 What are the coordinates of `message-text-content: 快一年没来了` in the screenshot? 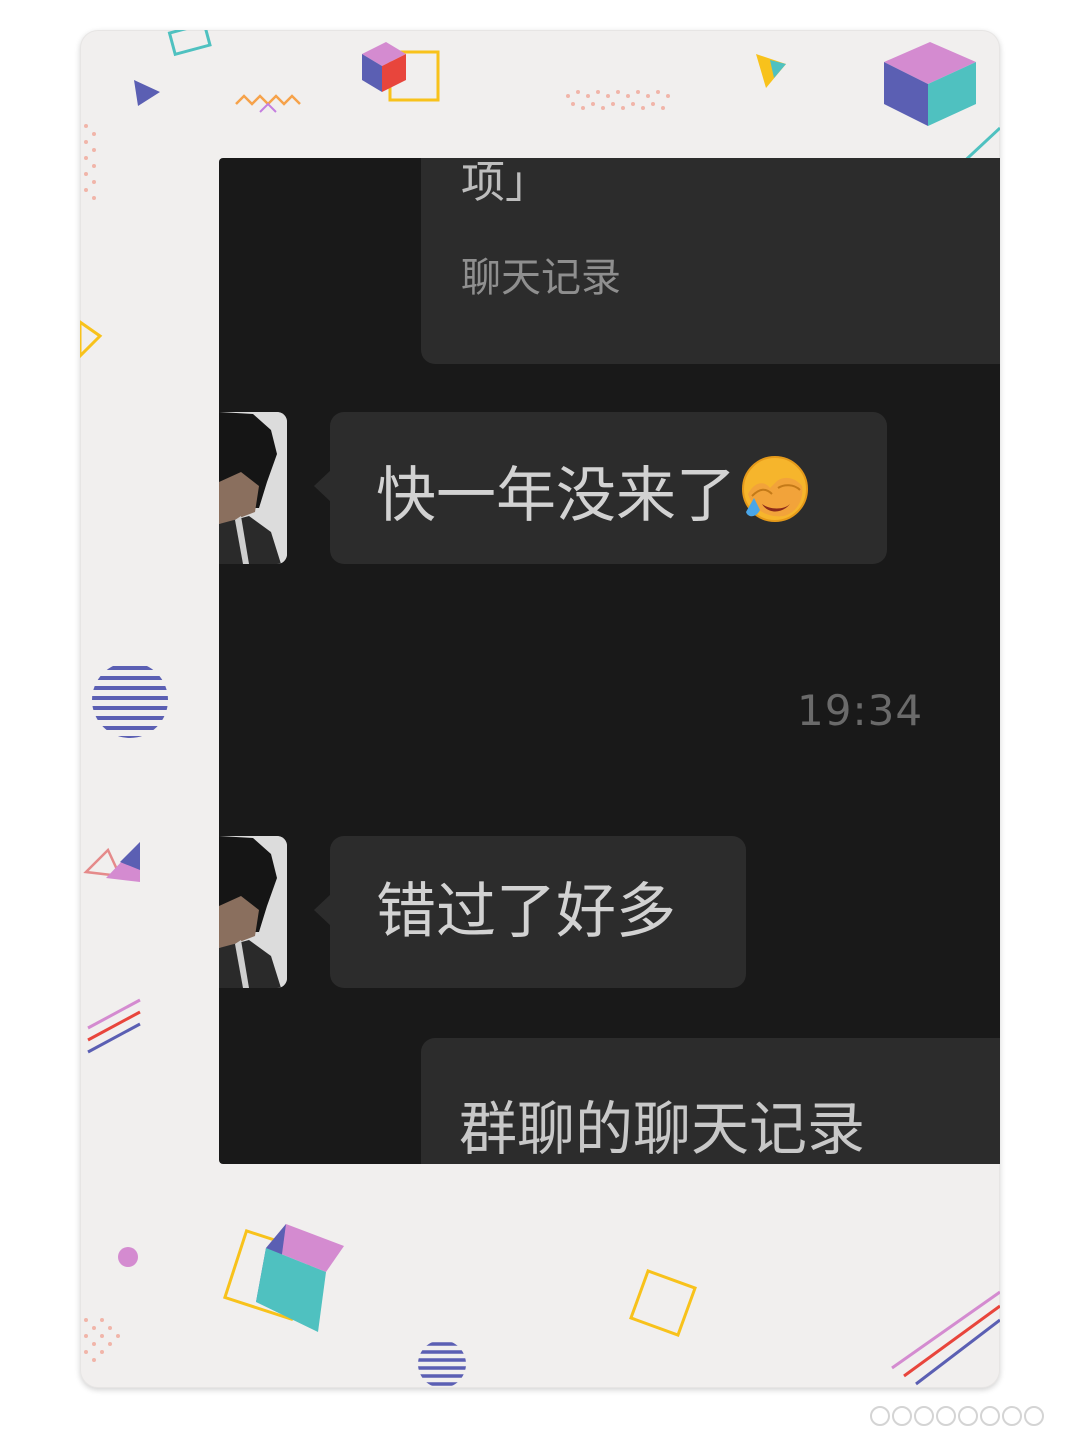 It's located at (556, 496).